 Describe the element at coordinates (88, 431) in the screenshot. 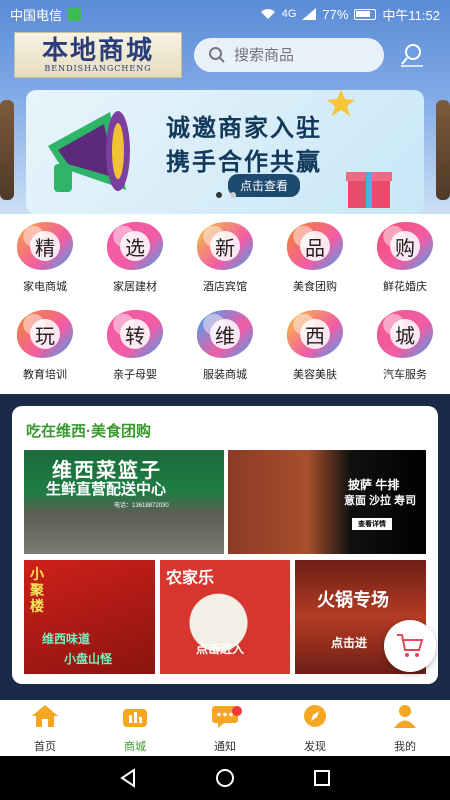

I see `food-section-title: 吃在维西·美食团购` at that location.